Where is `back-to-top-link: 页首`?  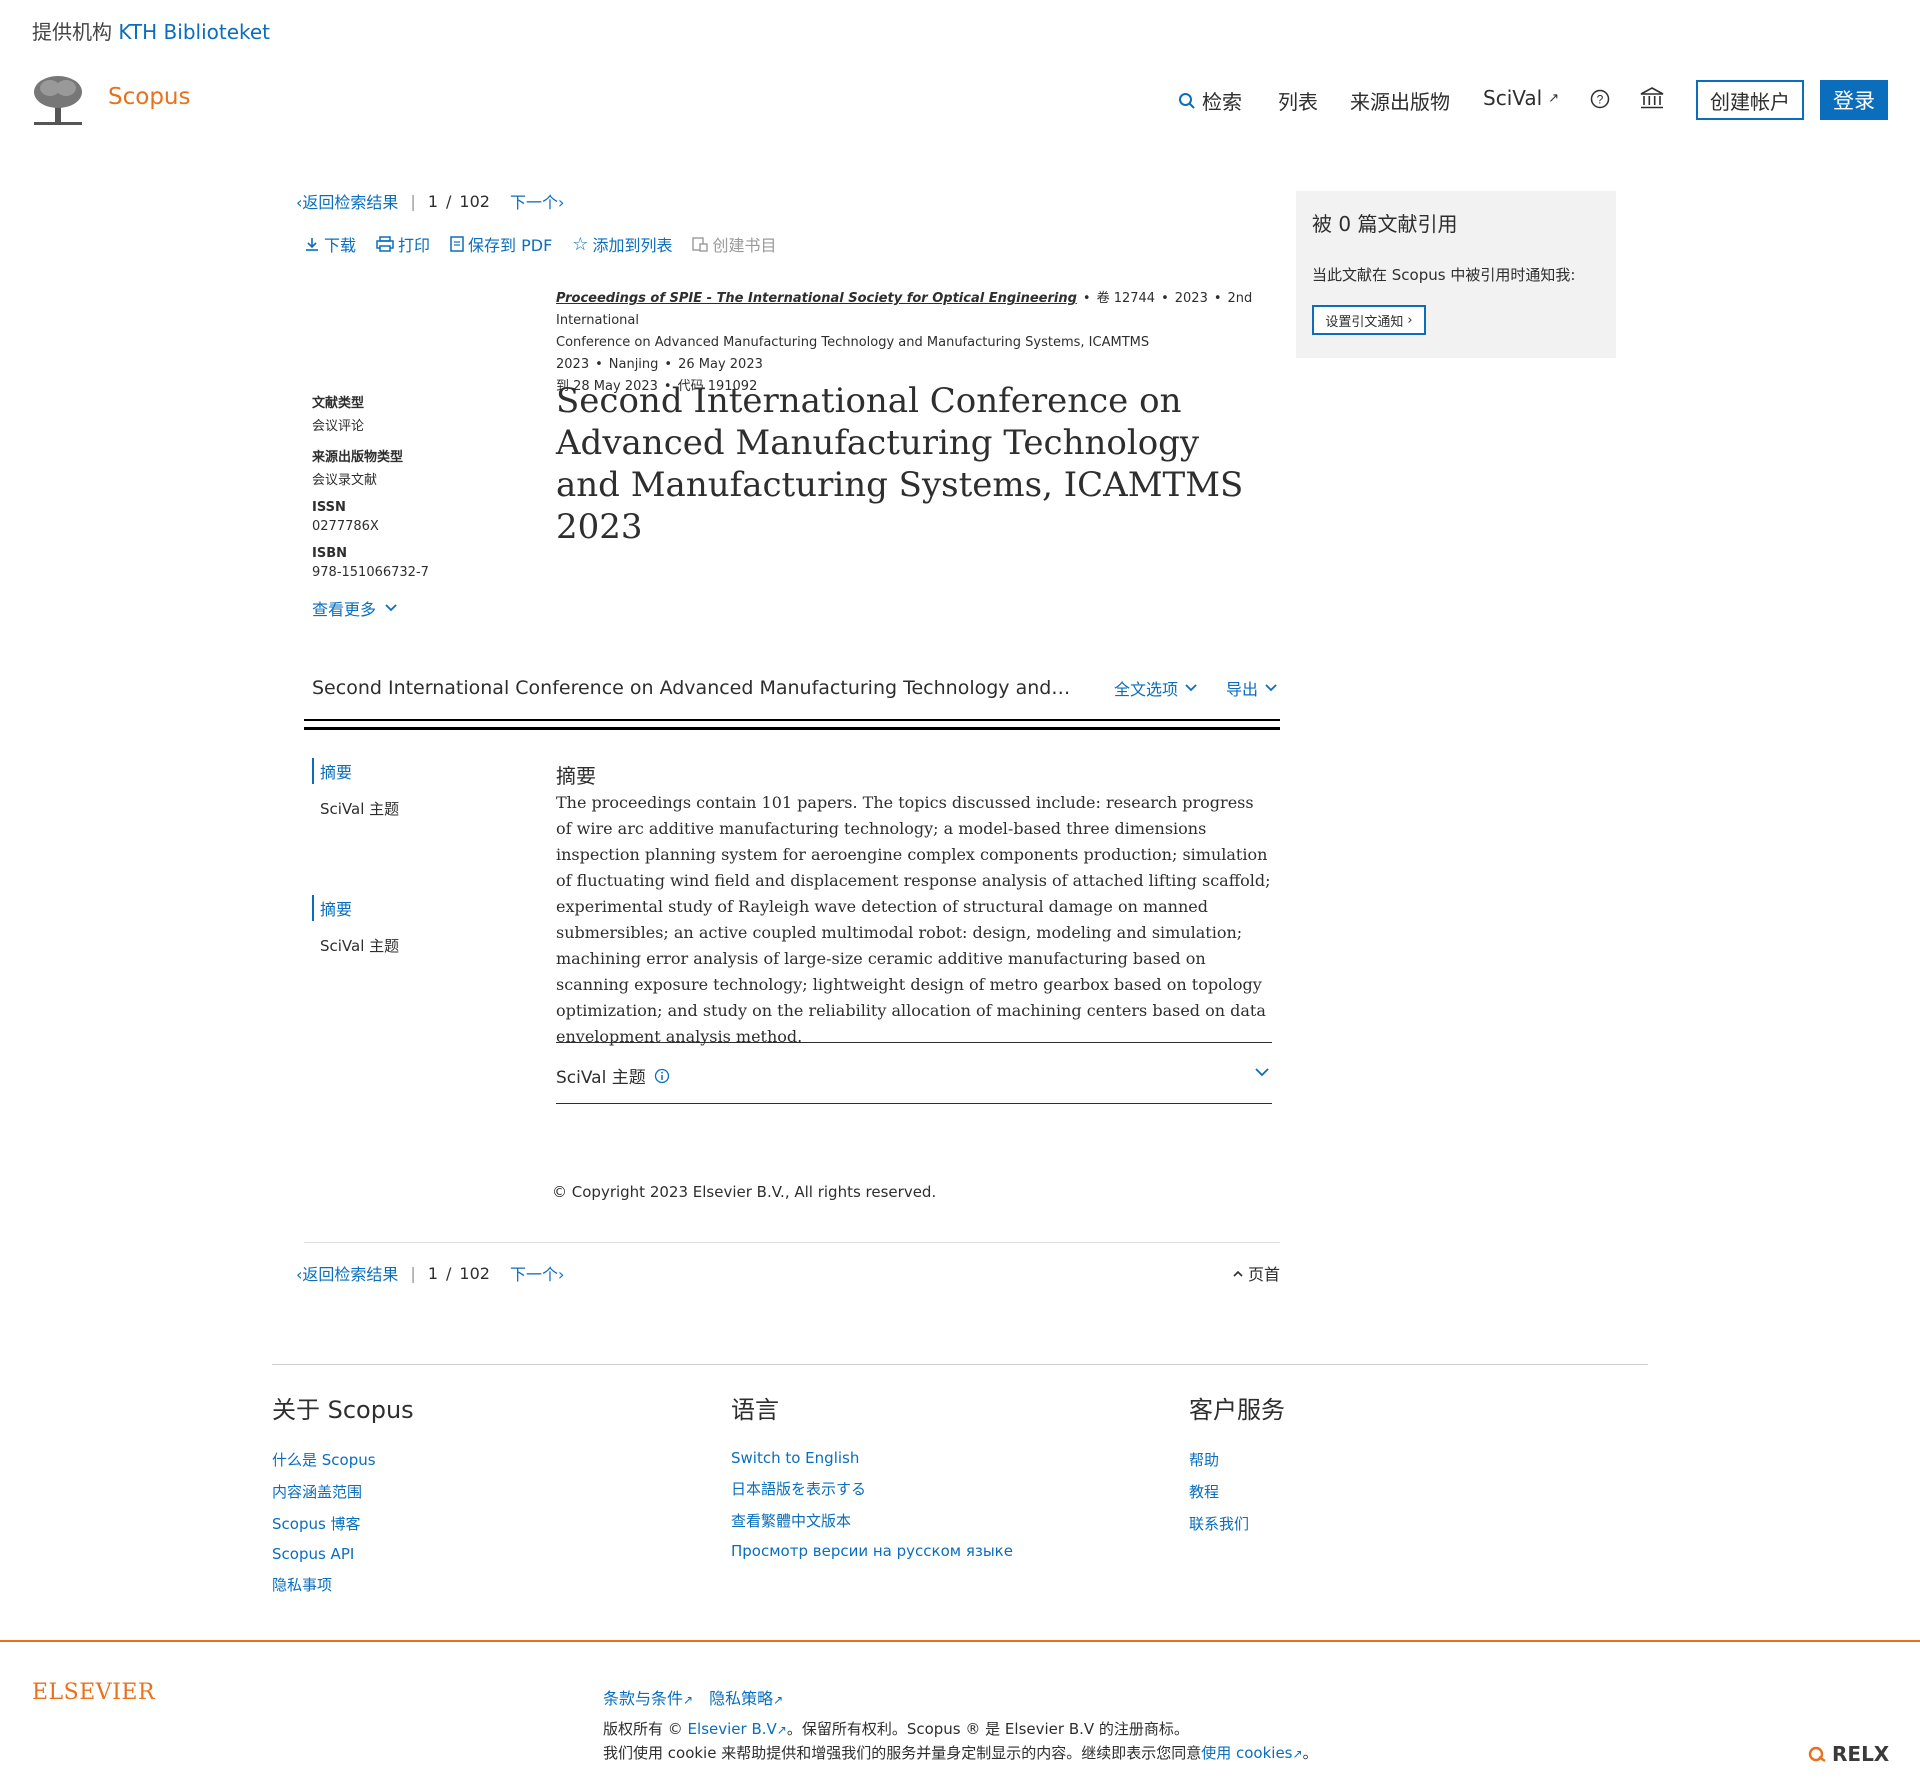
back-to-top-link: 页首 is located at coordinates (1256, 1273).